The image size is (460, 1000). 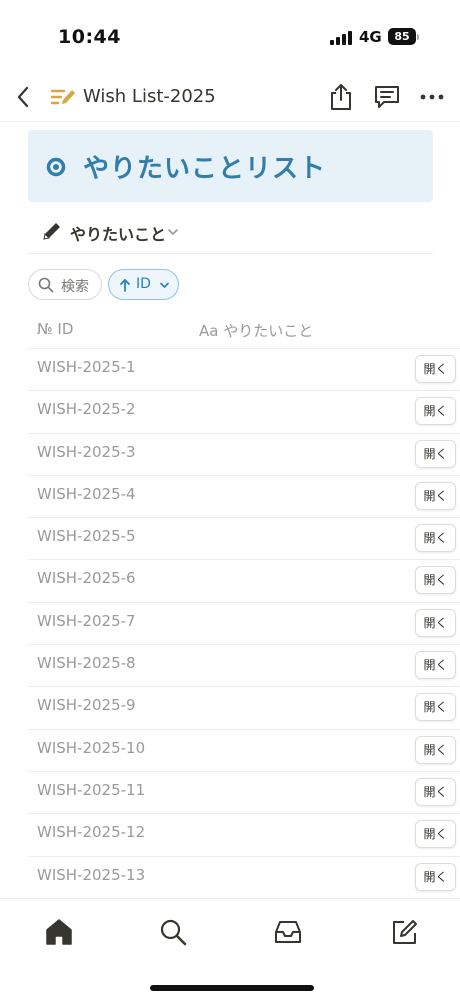 I want to click on compose-icon, so click(x=405, y=932).